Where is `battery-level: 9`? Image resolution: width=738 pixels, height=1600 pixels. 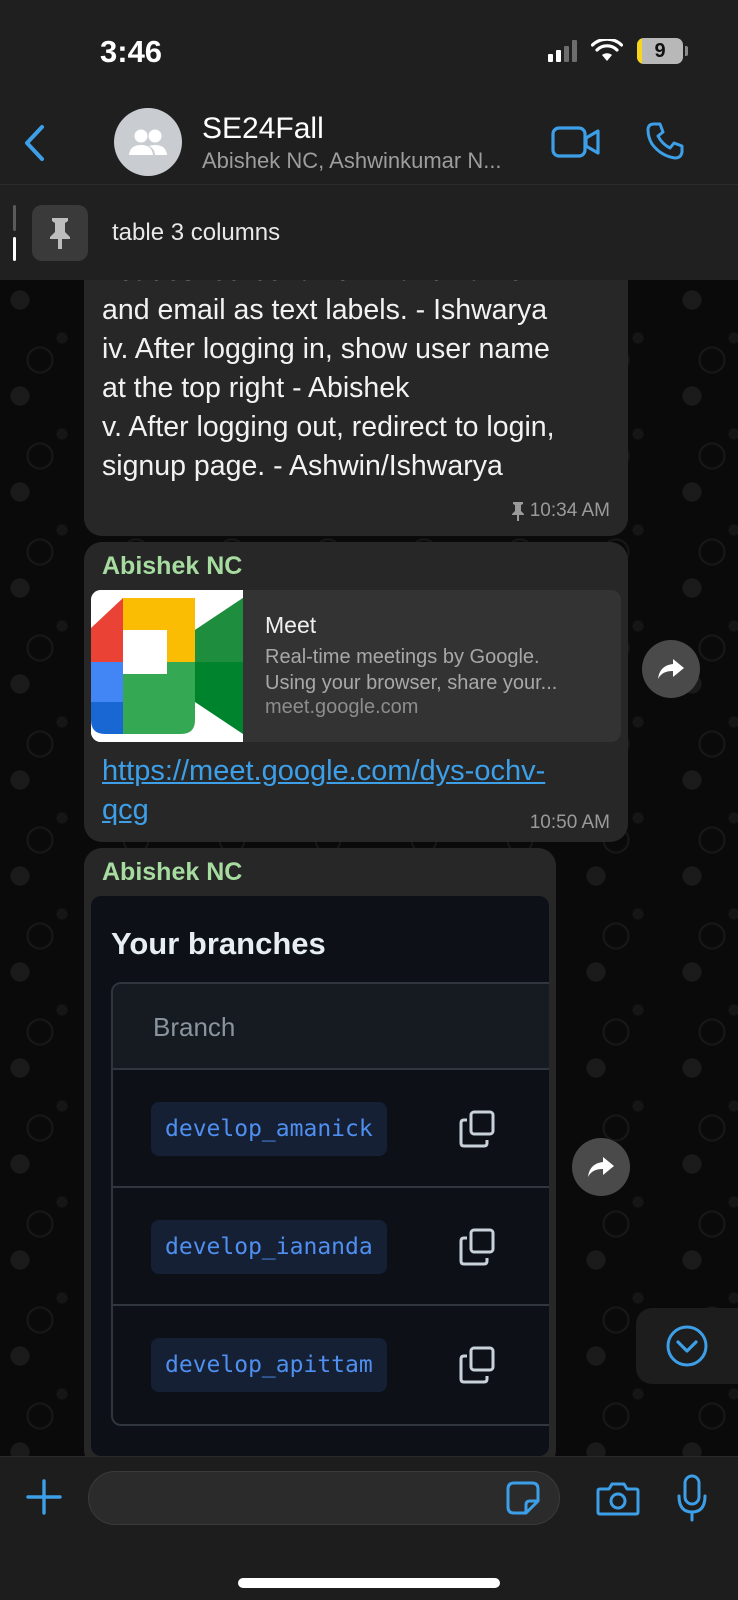
battery-level: 9 is located at coordinates (660, 50).